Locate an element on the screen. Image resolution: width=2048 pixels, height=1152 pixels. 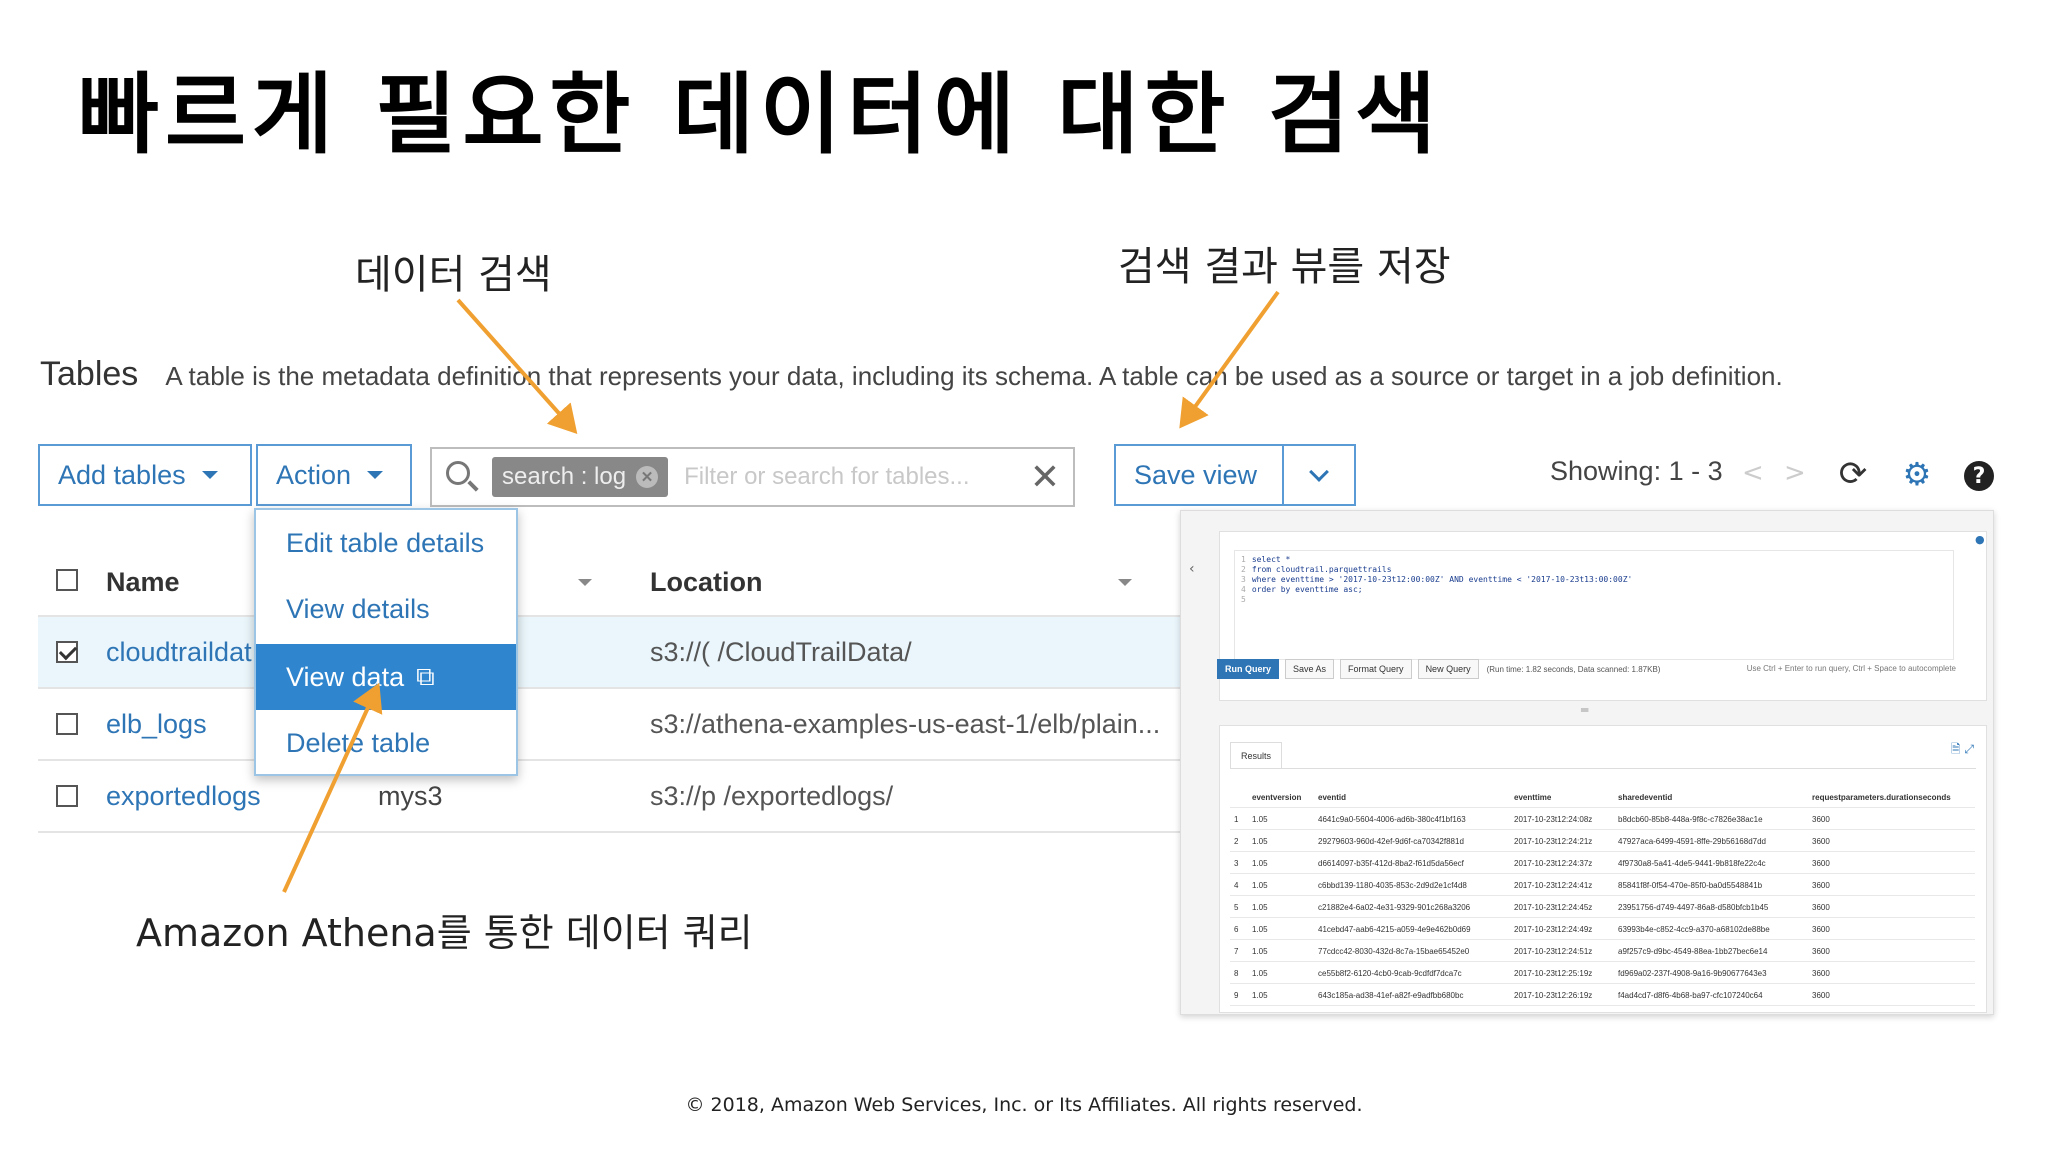
results-column-header: eventtime is located at coordinates (1532, 797).